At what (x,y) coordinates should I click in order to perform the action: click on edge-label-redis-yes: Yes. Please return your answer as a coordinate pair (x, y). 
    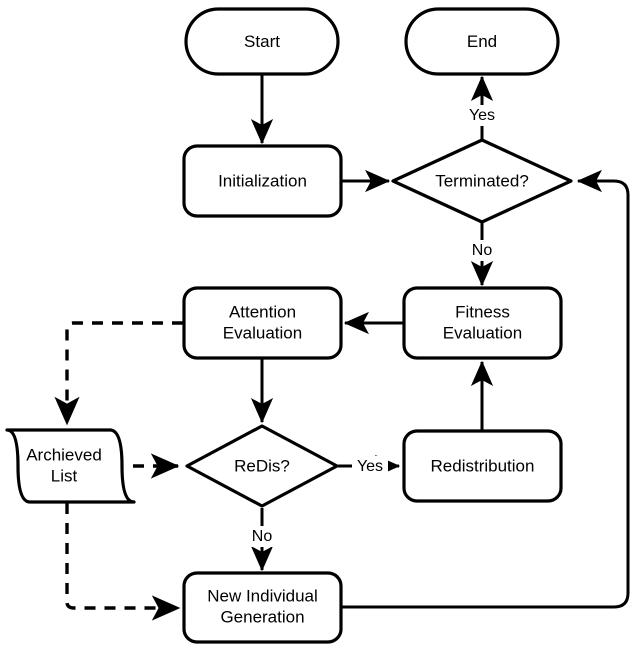
    Looking at the image, I should click on (370, 466).